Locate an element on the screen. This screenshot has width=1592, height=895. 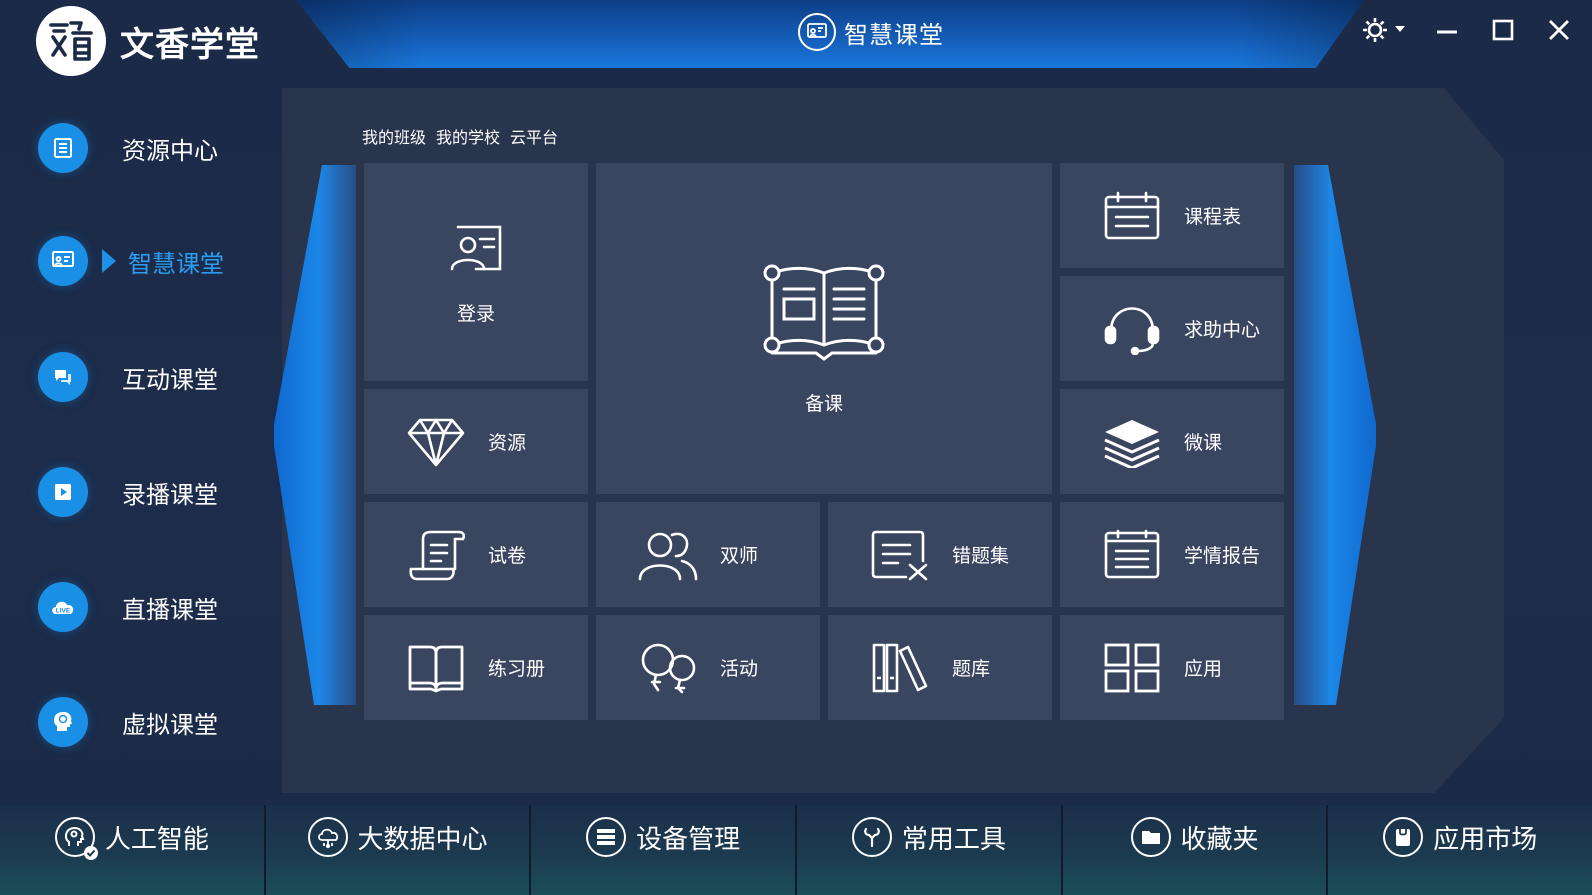
balloons-icon is located at coordinates (668, 668).